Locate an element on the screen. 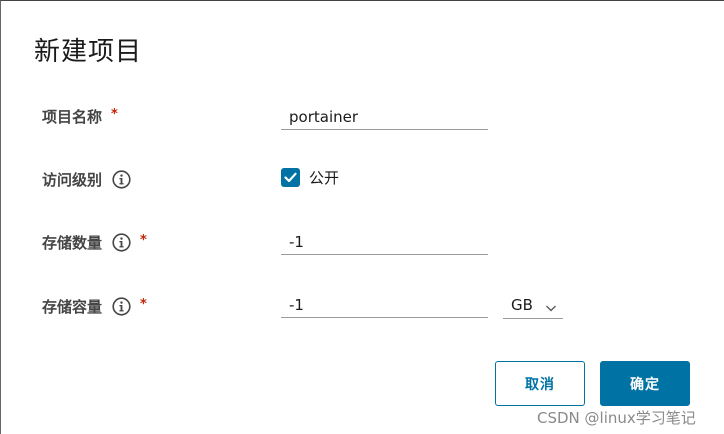 This screenshot has height=434, width=724. project-name-input is located at coordinates (384, 117).